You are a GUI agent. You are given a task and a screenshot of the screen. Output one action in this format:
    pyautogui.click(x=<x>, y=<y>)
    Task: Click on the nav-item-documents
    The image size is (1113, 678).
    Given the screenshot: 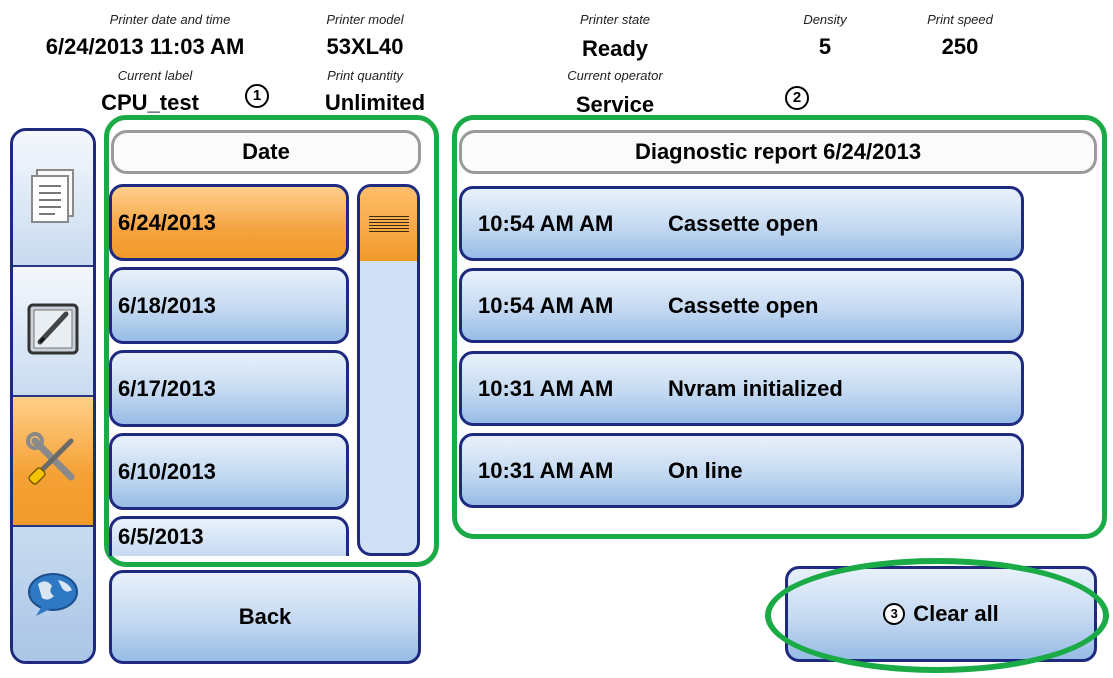 What is the action you would take?
    pyautogui.click(x=53, y=199)
    